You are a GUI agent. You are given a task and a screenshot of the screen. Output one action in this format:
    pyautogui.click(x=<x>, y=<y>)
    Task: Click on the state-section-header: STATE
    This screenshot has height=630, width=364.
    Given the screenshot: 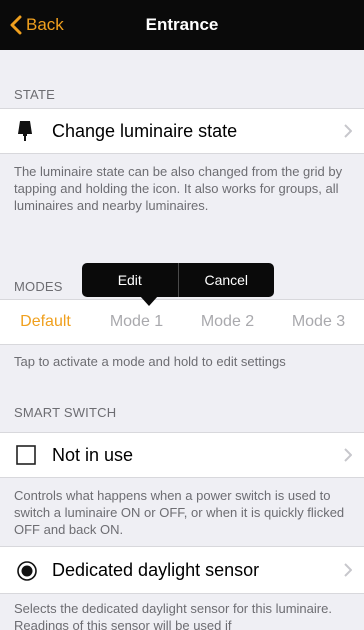 What is the action you would take?
    pyautogui.click(x=34, y=94)
    